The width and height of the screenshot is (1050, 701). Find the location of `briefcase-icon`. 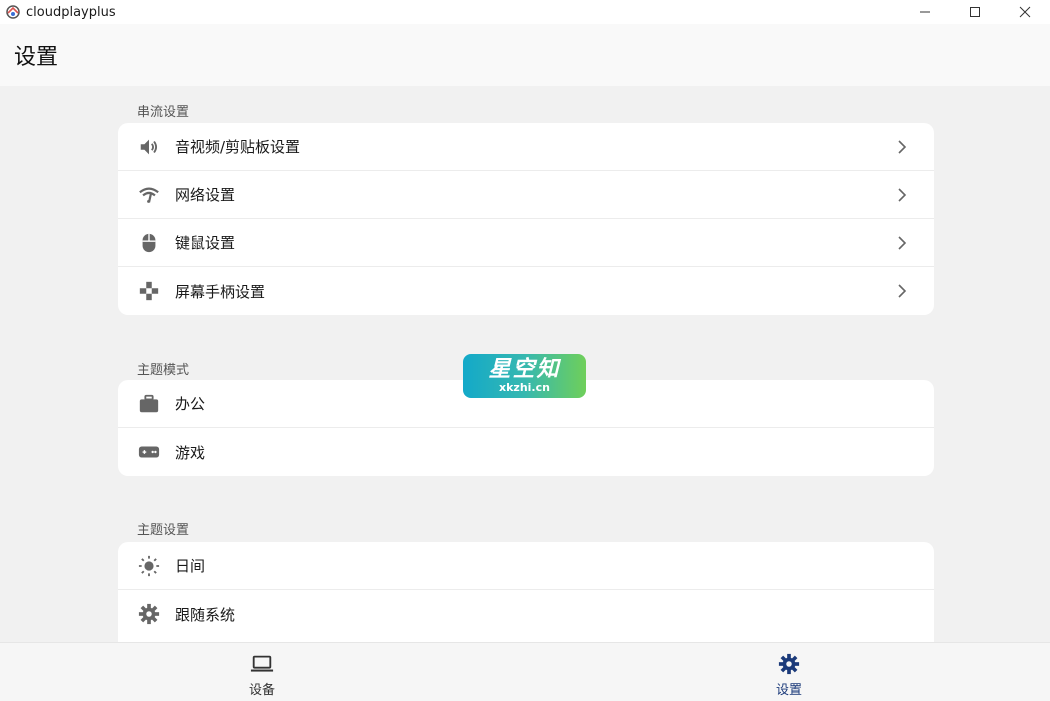

briefcase-icon is located at coordinates (149, 404).